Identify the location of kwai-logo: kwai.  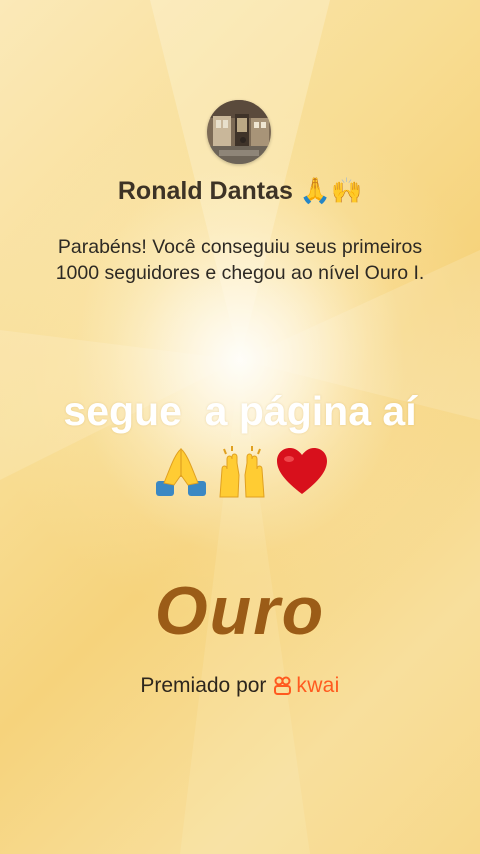
(306, 686).